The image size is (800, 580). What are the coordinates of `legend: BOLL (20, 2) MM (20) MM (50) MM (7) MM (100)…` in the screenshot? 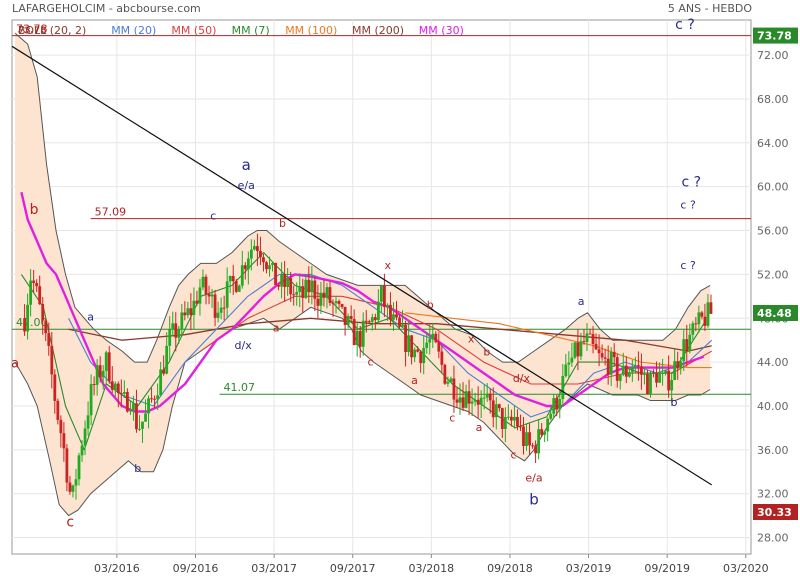 It's located at (241, 30).